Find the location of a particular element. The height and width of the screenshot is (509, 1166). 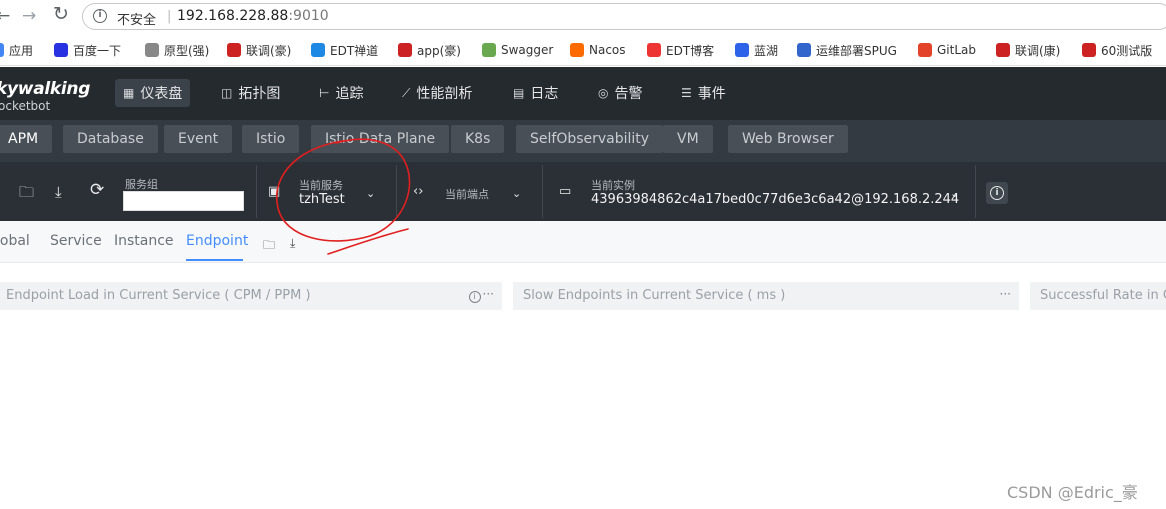

nav-item-label: 仪表盘 is located at coordinates (161, 94).